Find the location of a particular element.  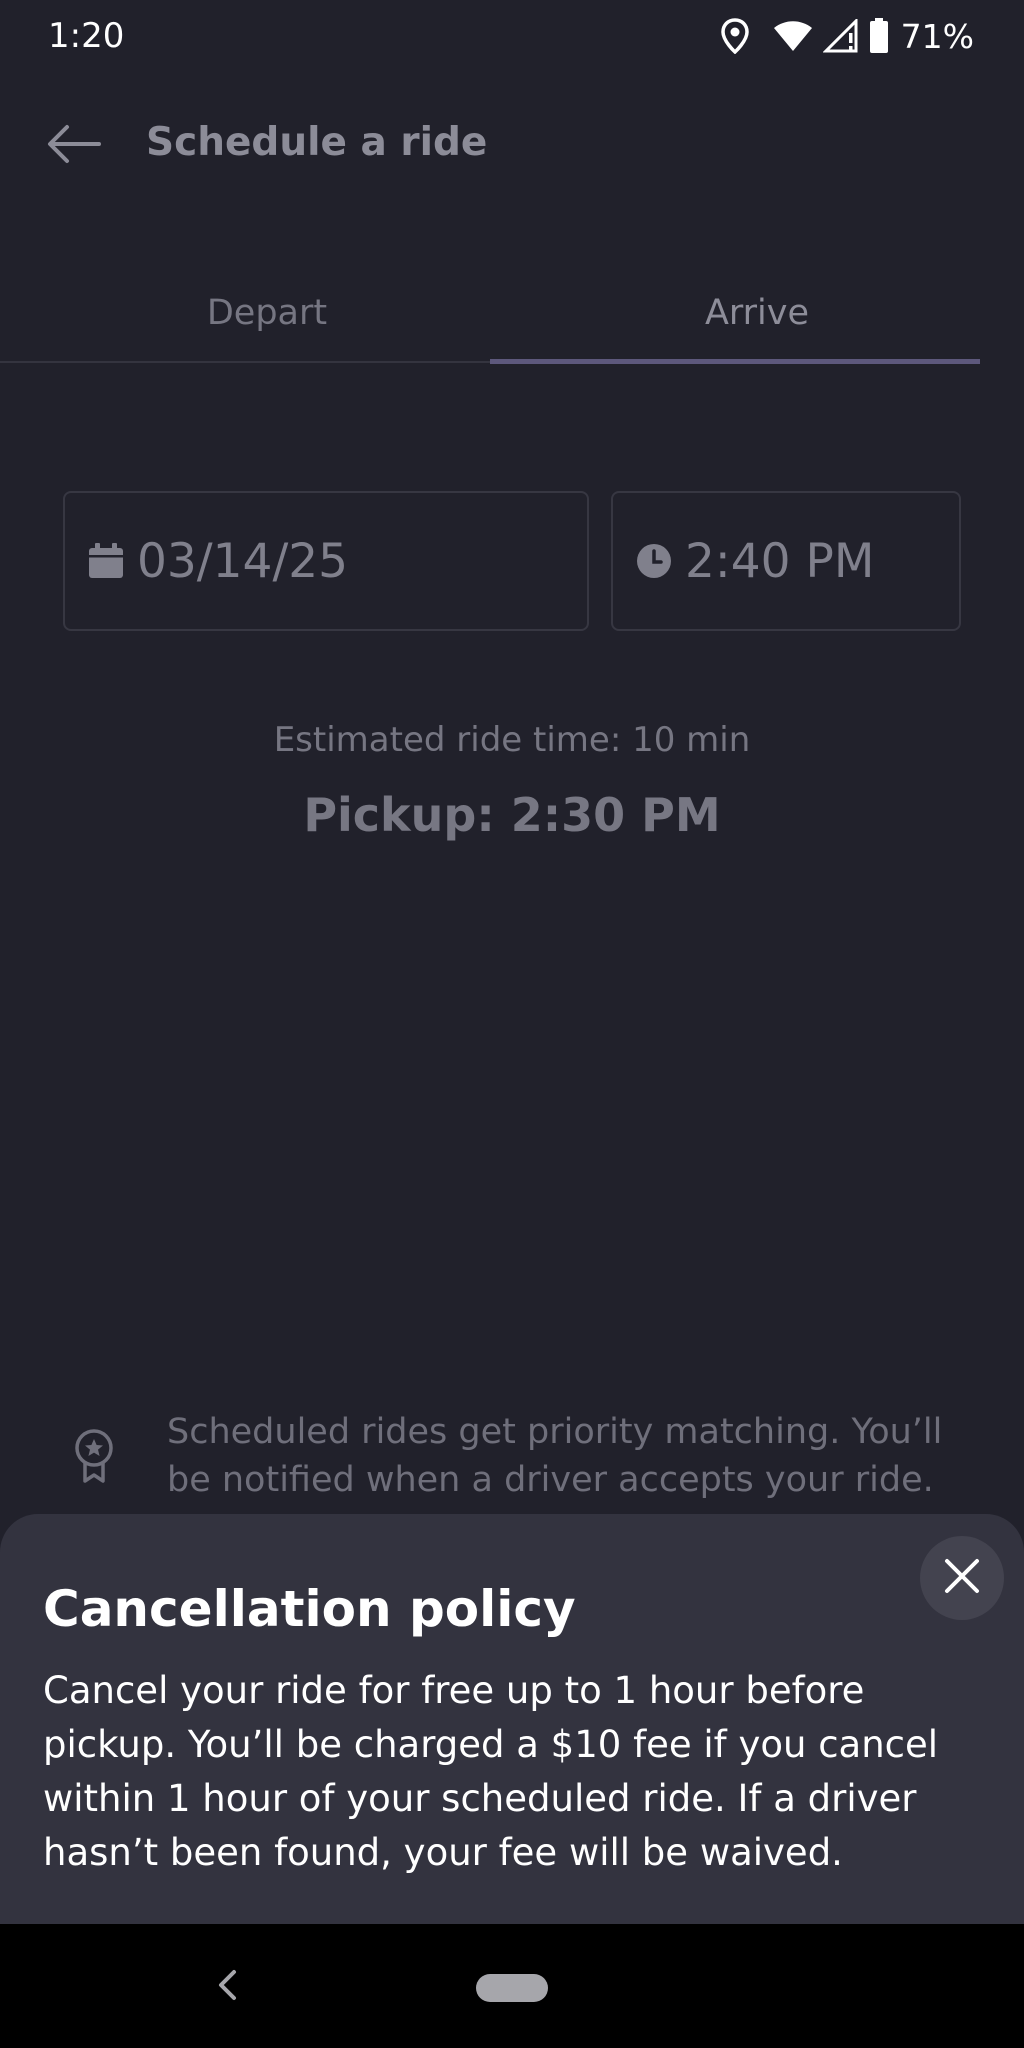

close-button is located at coordinates (962, 1578).